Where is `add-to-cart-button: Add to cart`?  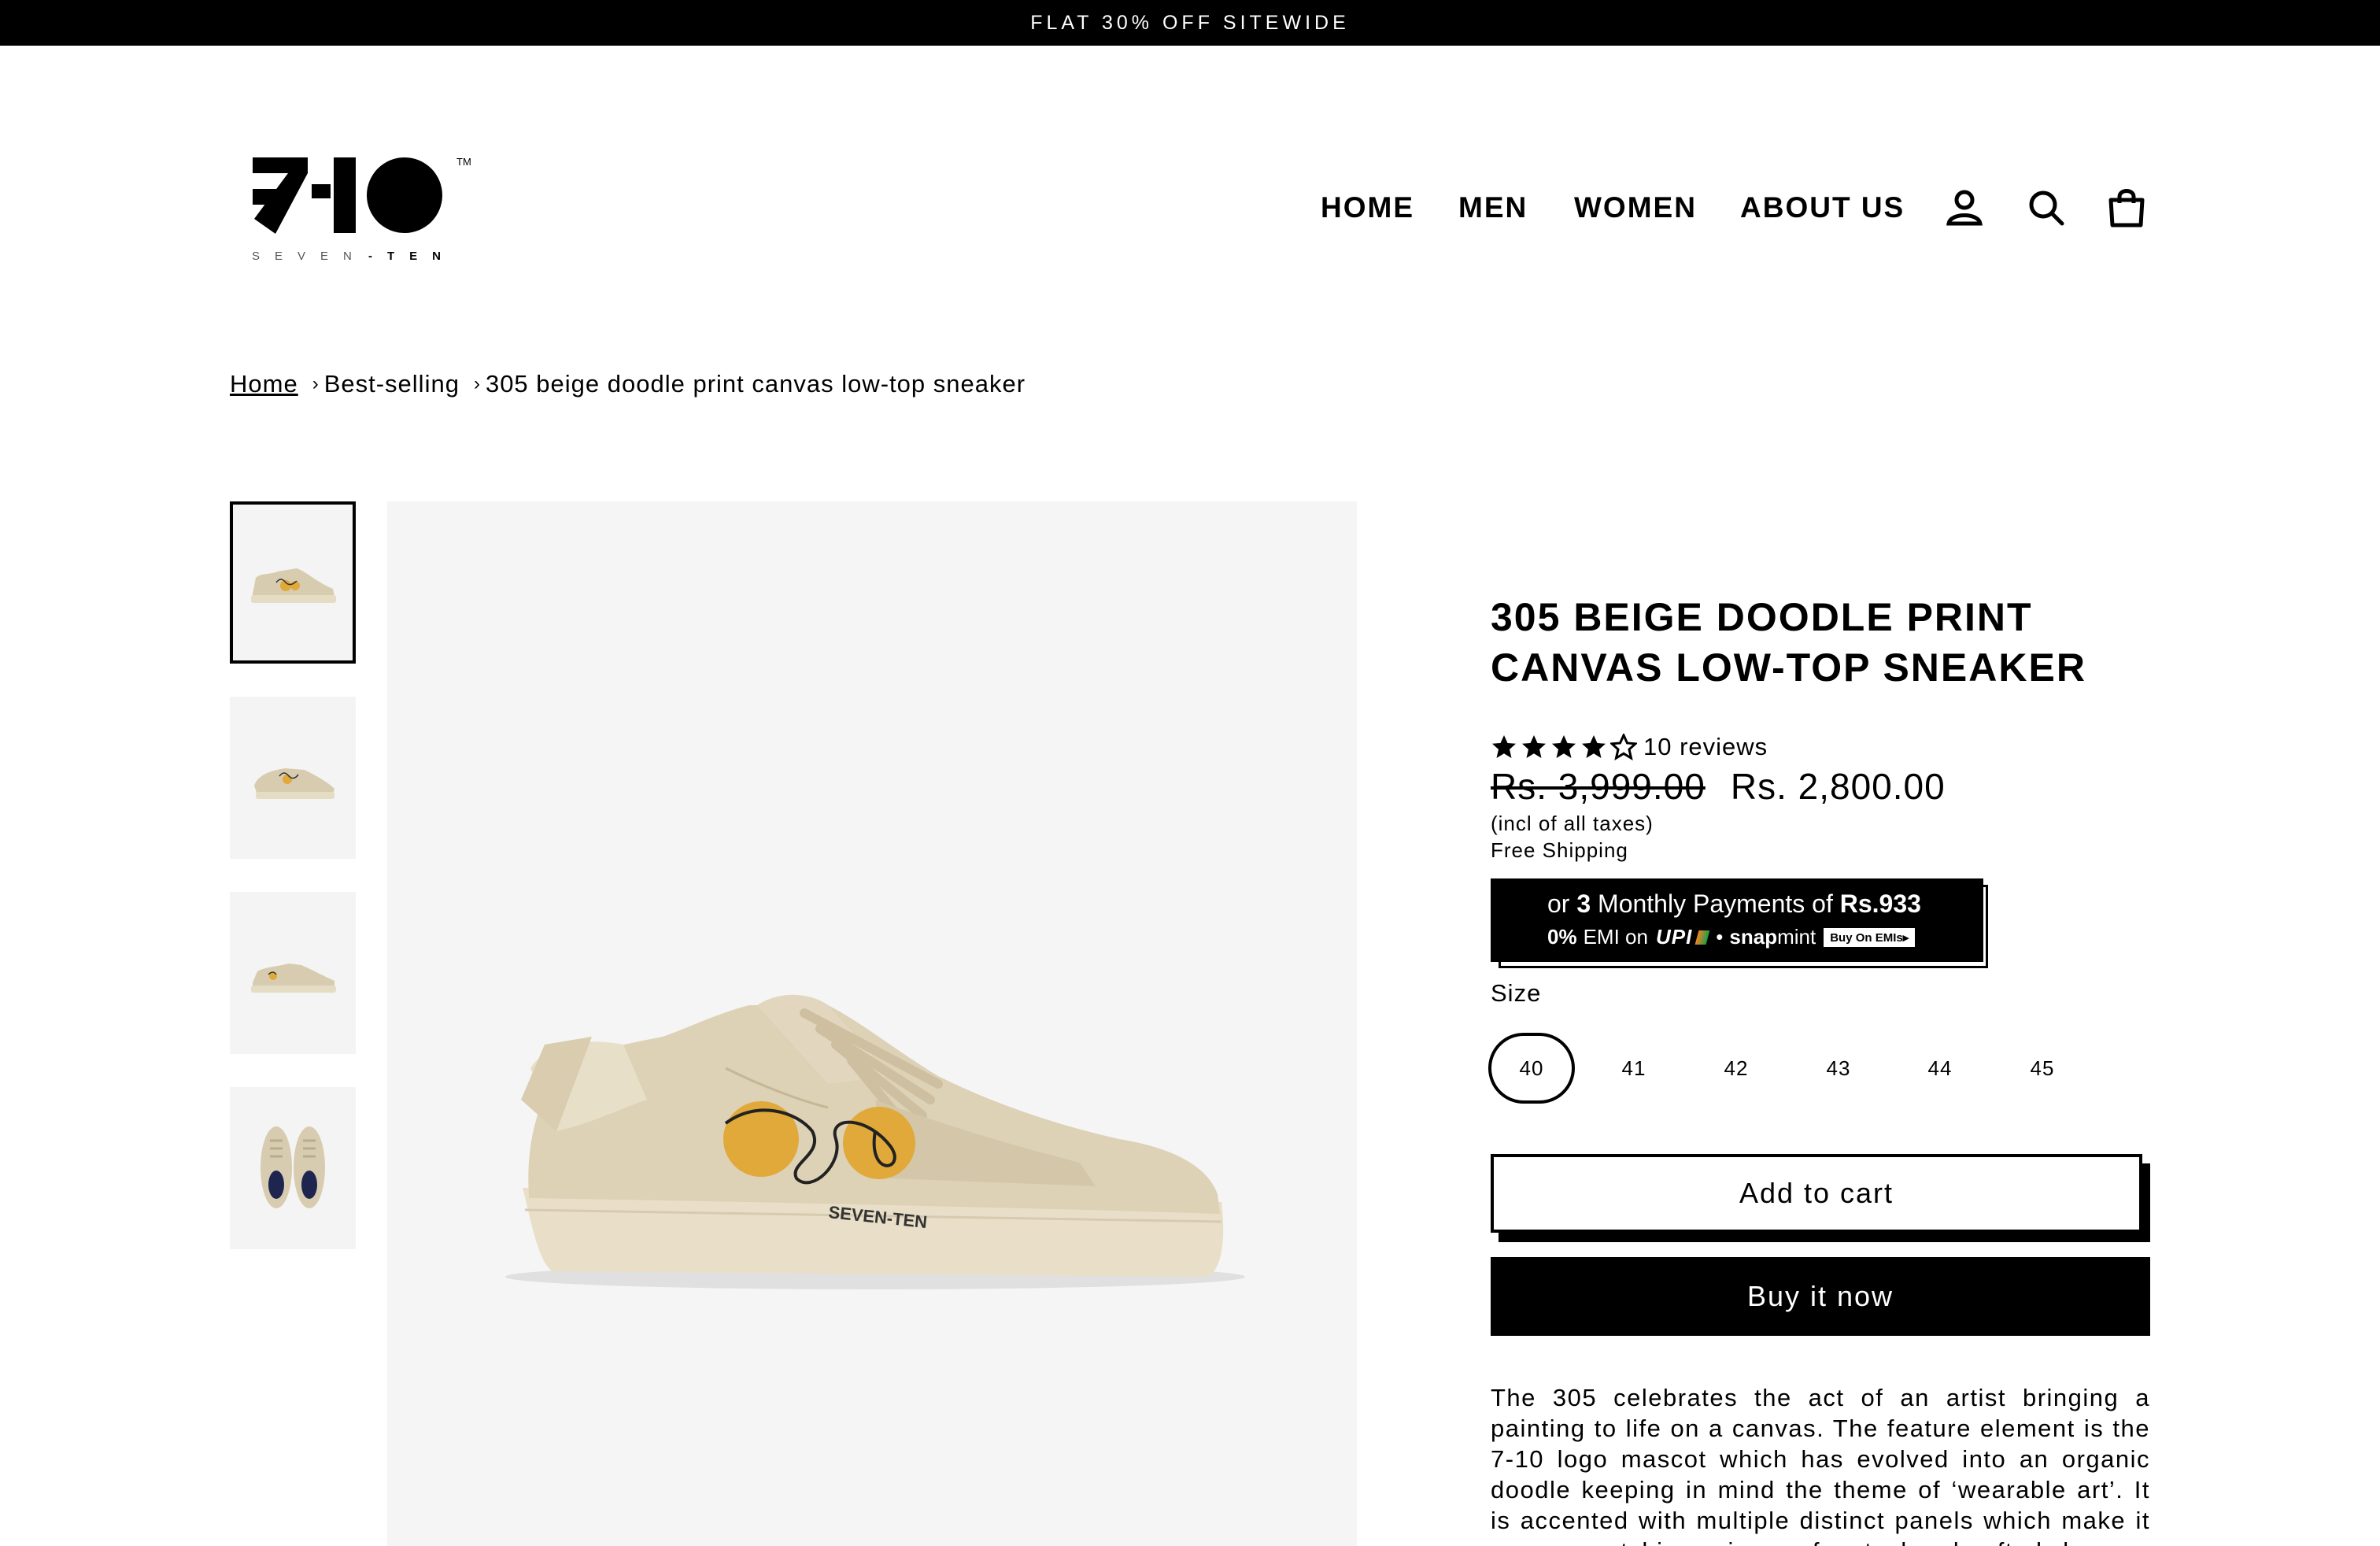
add-to-cart-button: Add to cart is located at coordinates (1816, 1193).